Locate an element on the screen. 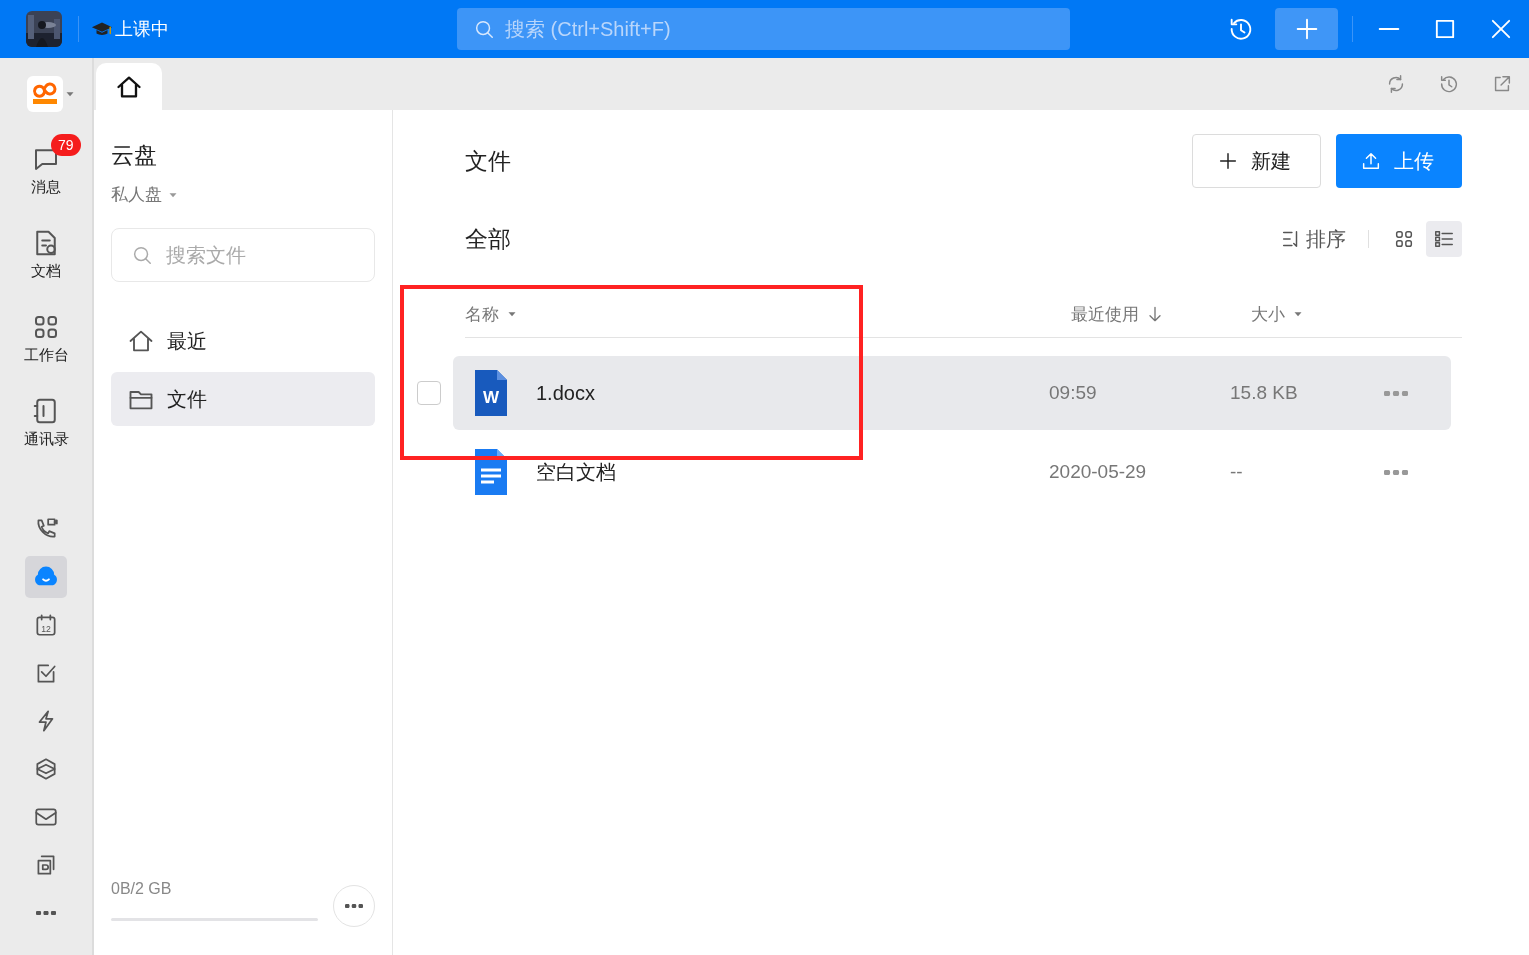 The image size is (1529, 955). column-header: 名称 is located at coordinates (768, 314).